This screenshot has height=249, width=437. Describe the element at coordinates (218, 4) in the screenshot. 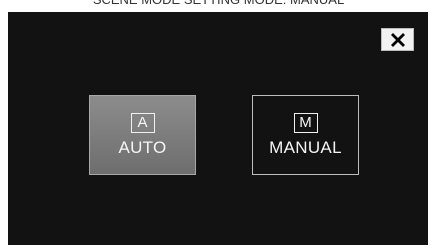

I see `page-caption: SCENE MODE SETTING MODE: MANUAL` at that location.